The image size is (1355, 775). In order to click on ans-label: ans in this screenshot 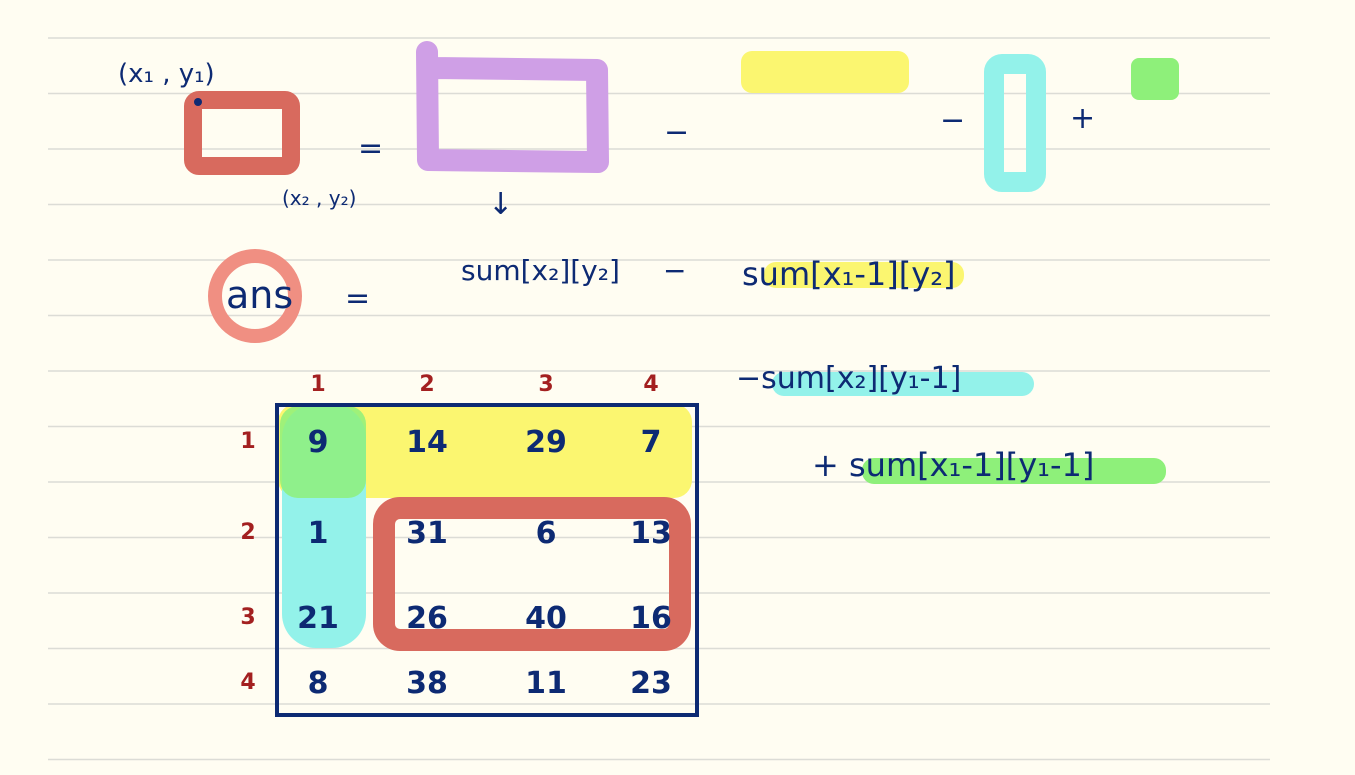, I will do `click(259, 295)`.